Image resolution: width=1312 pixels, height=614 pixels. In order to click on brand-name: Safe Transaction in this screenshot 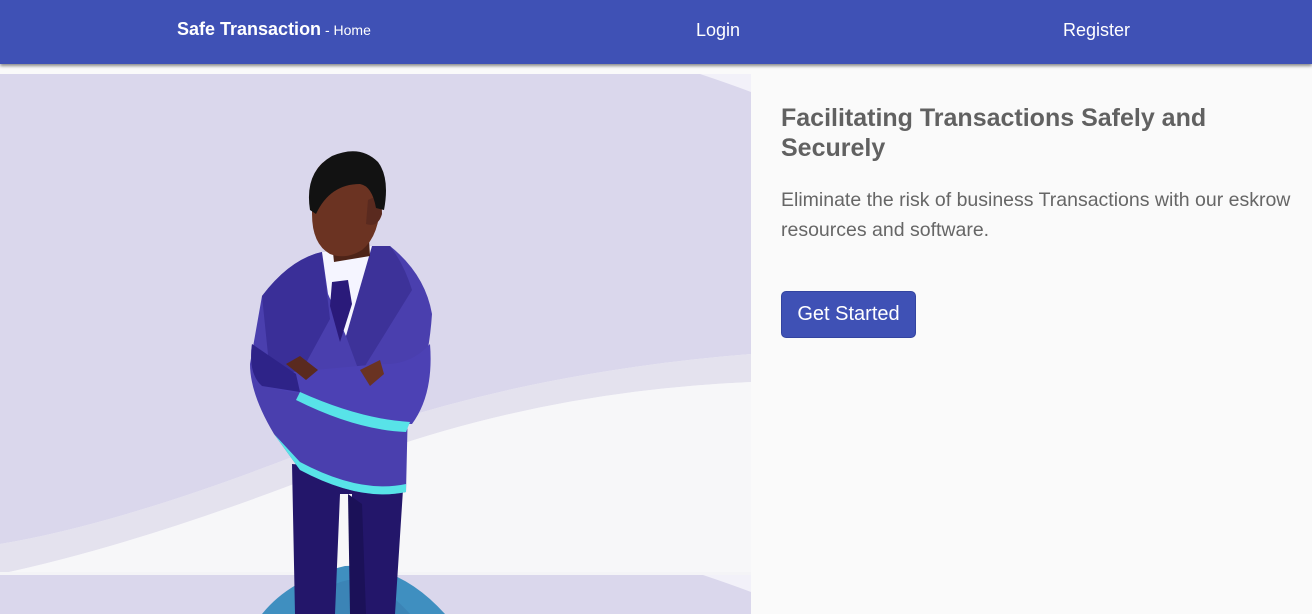, I will do `click(249, 29)`.